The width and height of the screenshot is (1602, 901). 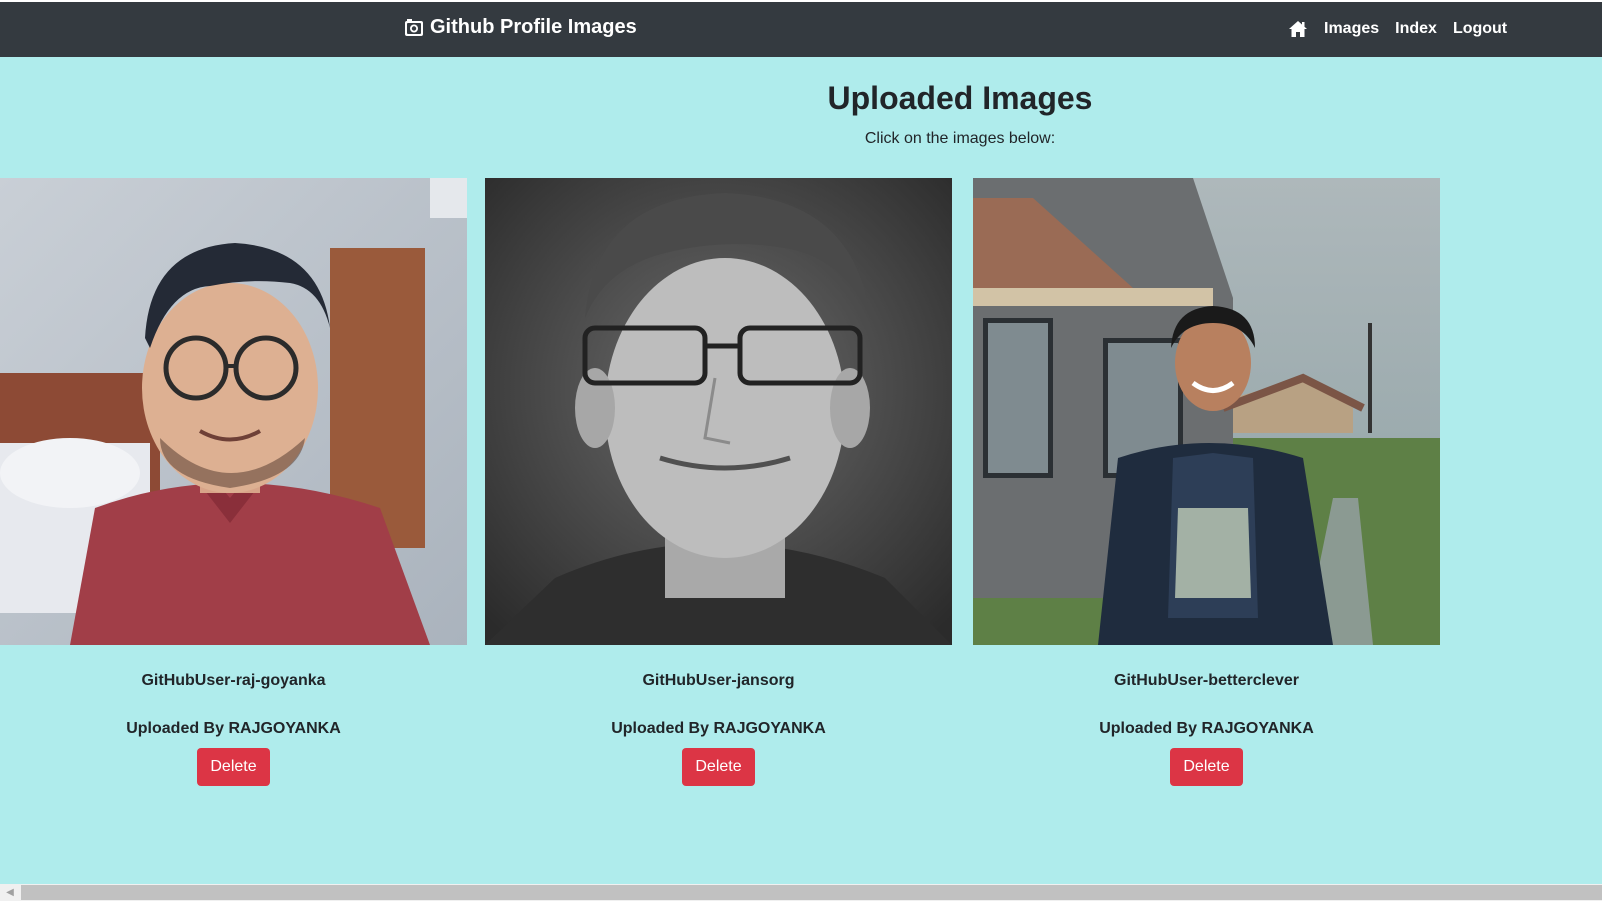 I want to click on nav-link-logout: Logout, so click(x=1480, y=29).